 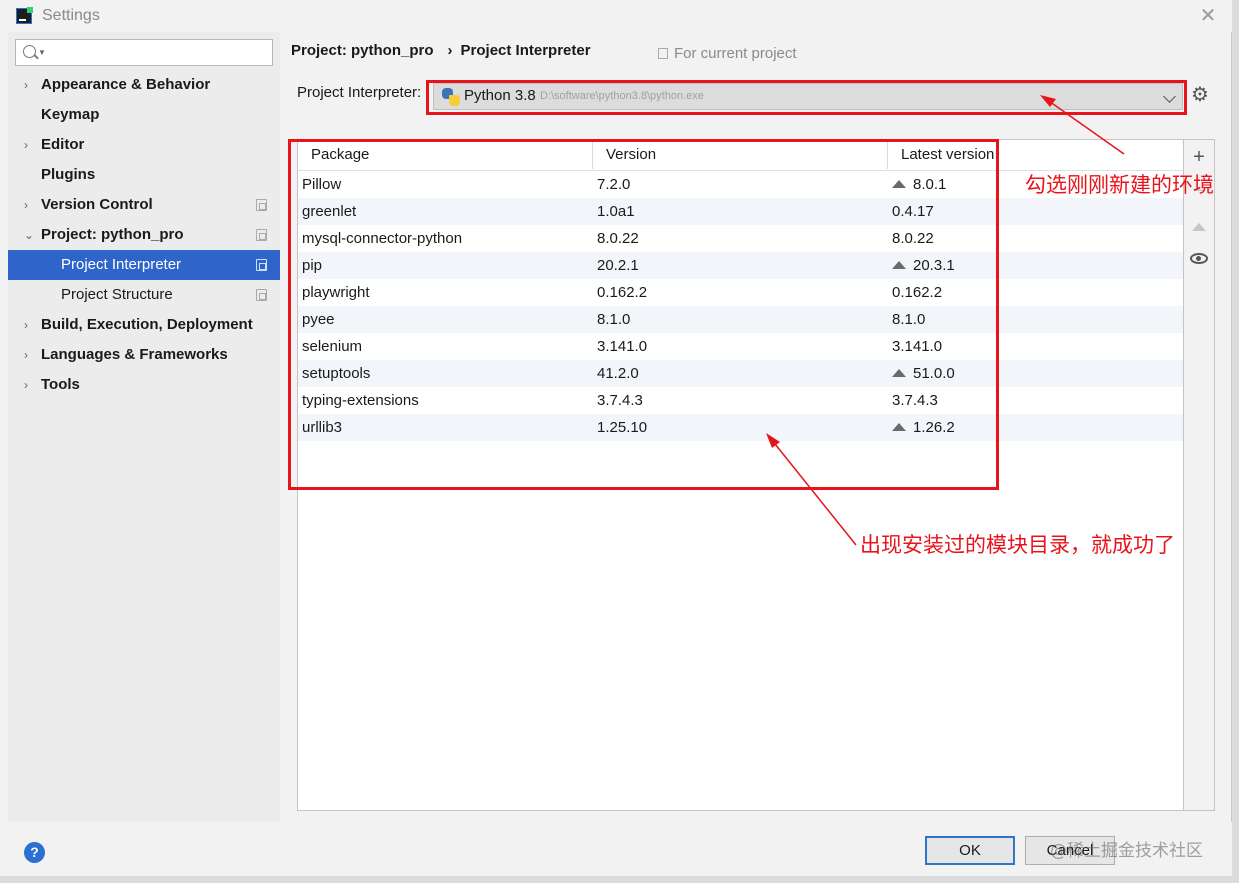 What do you see at coordinates (945, 320) in the screenshot?
I see `annotation-arrows` at bounding box center [945, 320].